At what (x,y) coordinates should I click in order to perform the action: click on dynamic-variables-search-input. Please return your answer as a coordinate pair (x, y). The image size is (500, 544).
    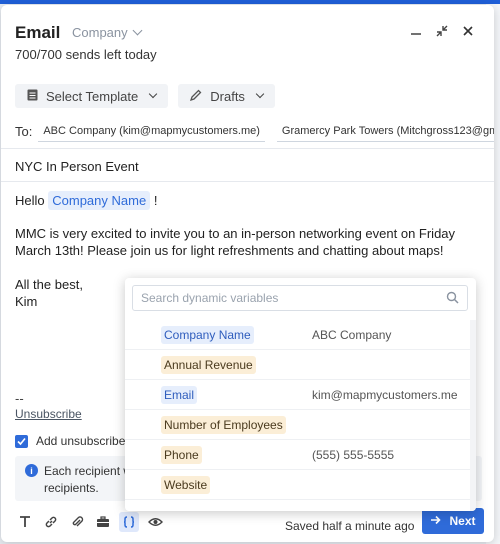
    Looking at the image, I should click on (278, 298).